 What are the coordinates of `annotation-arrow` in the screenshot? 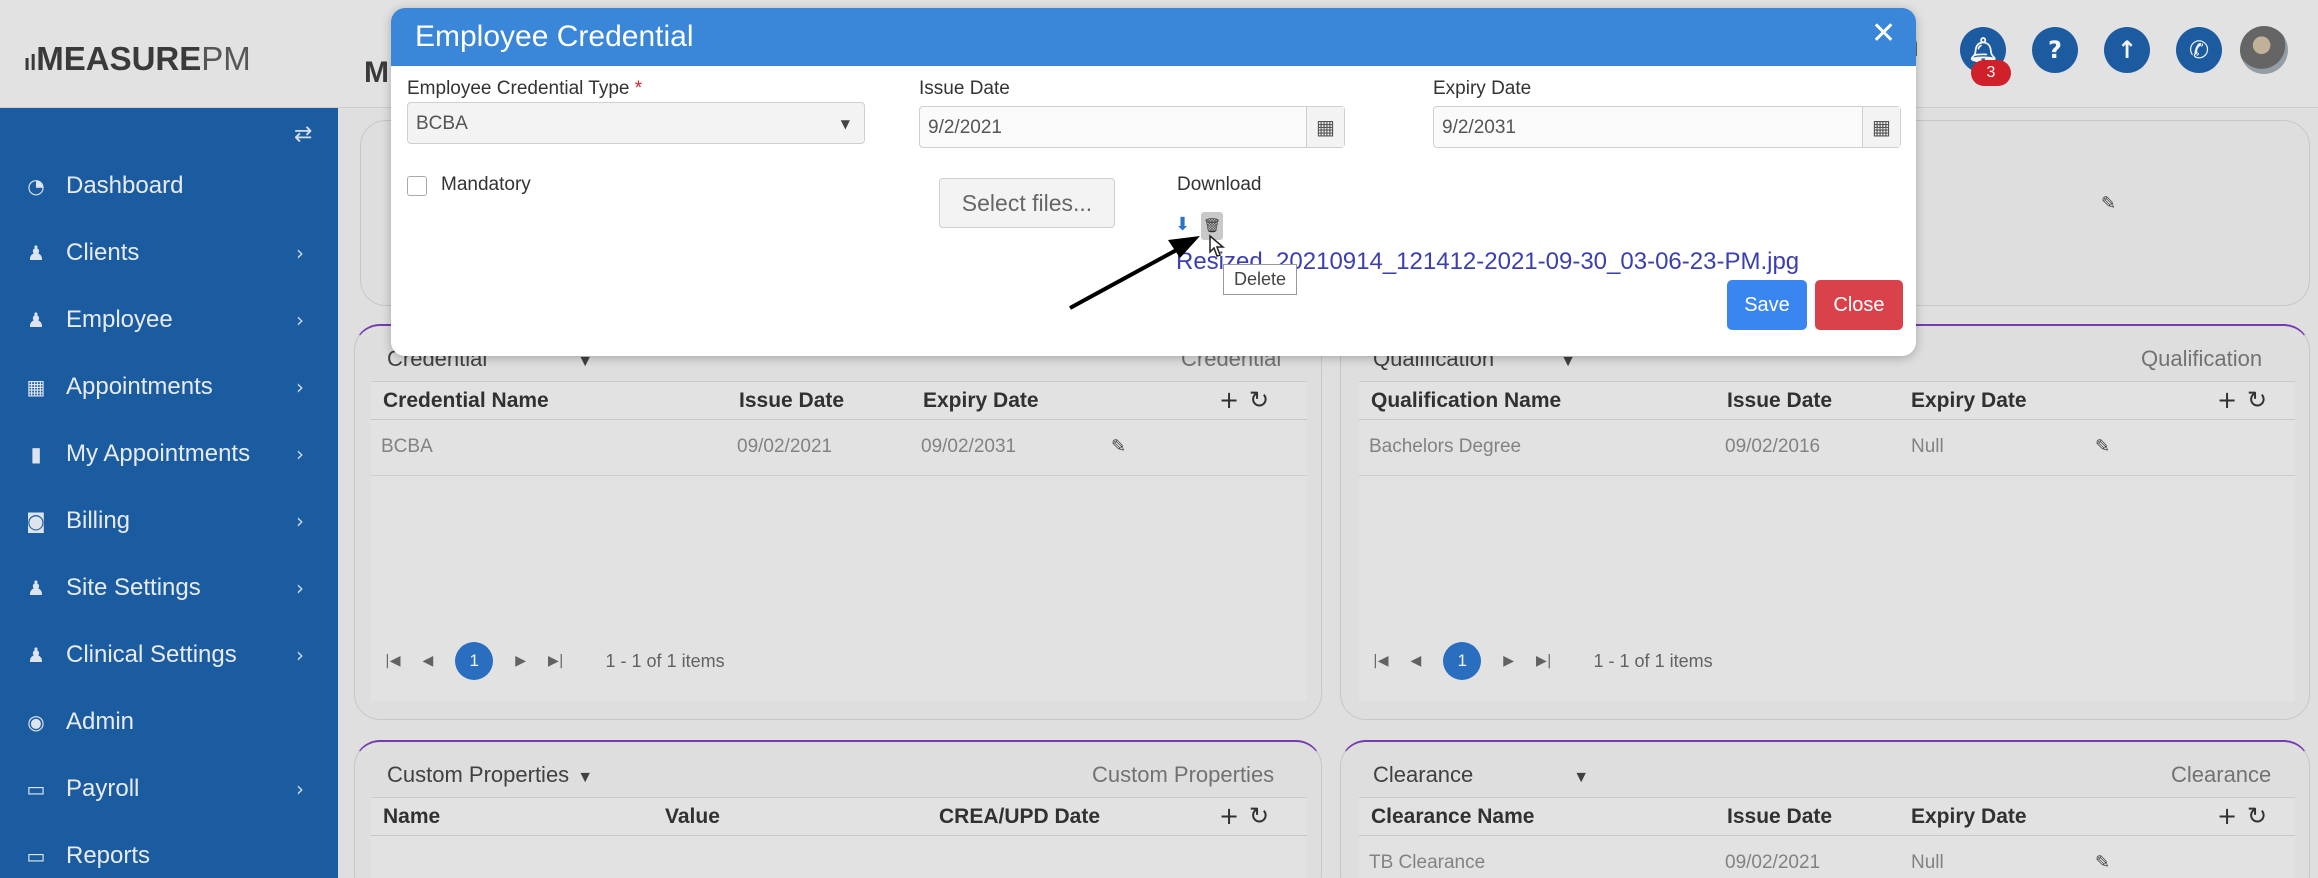 It's located at (1134, 273).